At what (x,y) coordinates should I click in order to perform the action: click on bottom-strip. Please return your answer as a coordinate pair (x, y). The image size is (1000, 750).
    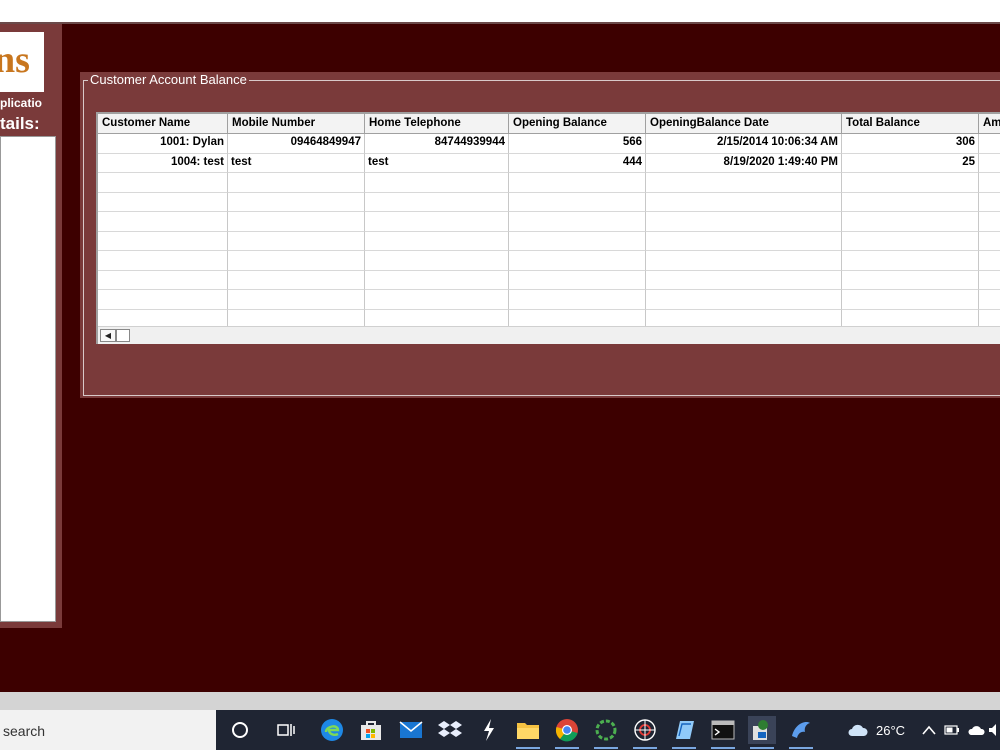
    Looking at the image, I should click on (500, 701).